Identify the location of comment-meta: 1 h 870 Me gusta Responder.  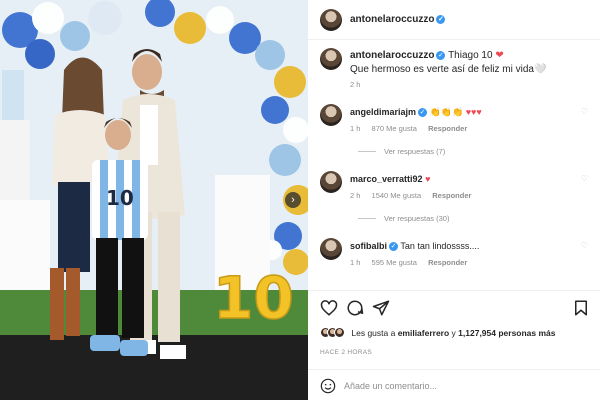
(413, 128).